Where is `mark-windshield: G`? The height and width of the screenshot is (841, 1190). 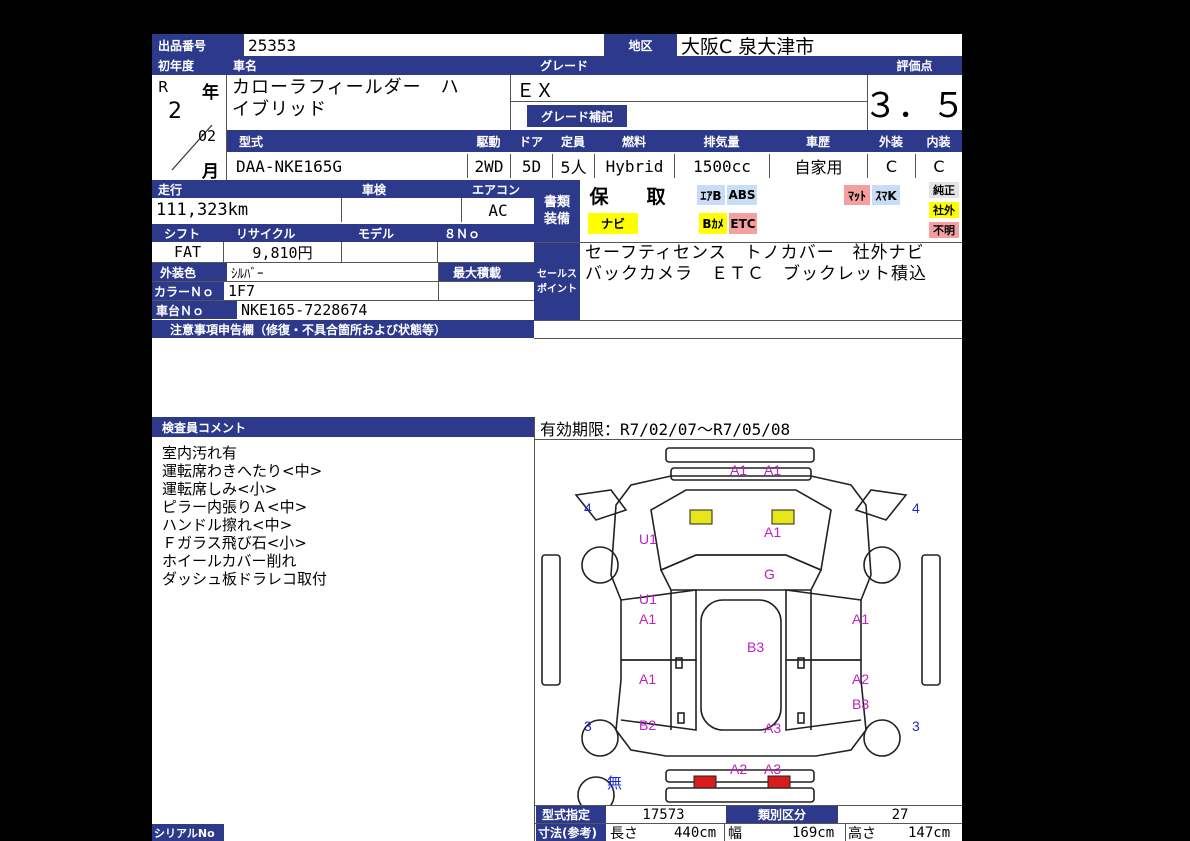
mark-windshield: G is located at coordinates (769, 574).